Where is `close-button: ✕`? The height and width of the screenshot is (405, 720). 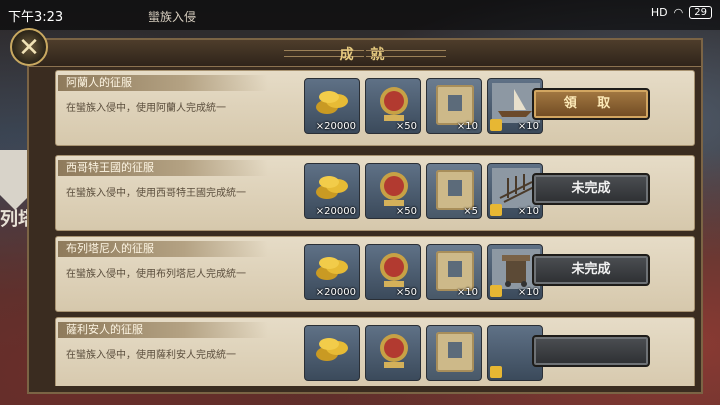
close-button: ✕ is located at coordinates (29, 47).